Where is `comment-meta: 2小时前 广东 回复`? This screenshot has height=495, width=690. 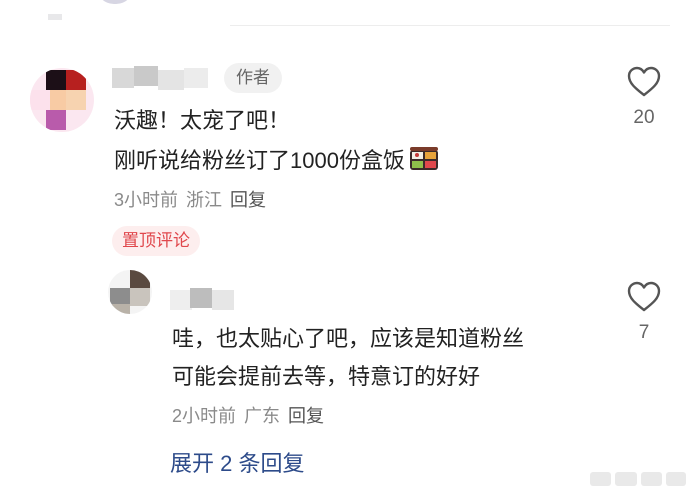 comment-meta: 2小时前 广东 回复 is located at coordinates (252, 415).